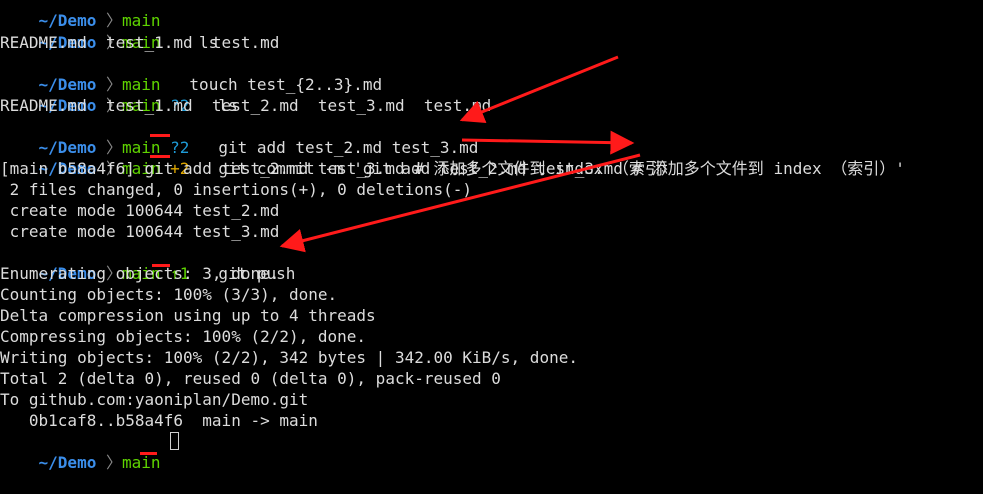 This screenshot has width=983, height=494. What do you see at coordinates (119, 94) in the screenshot?
I see `prompt-line: ~/Demo 〉main ?2 ls` at bounding box center [119, 94].